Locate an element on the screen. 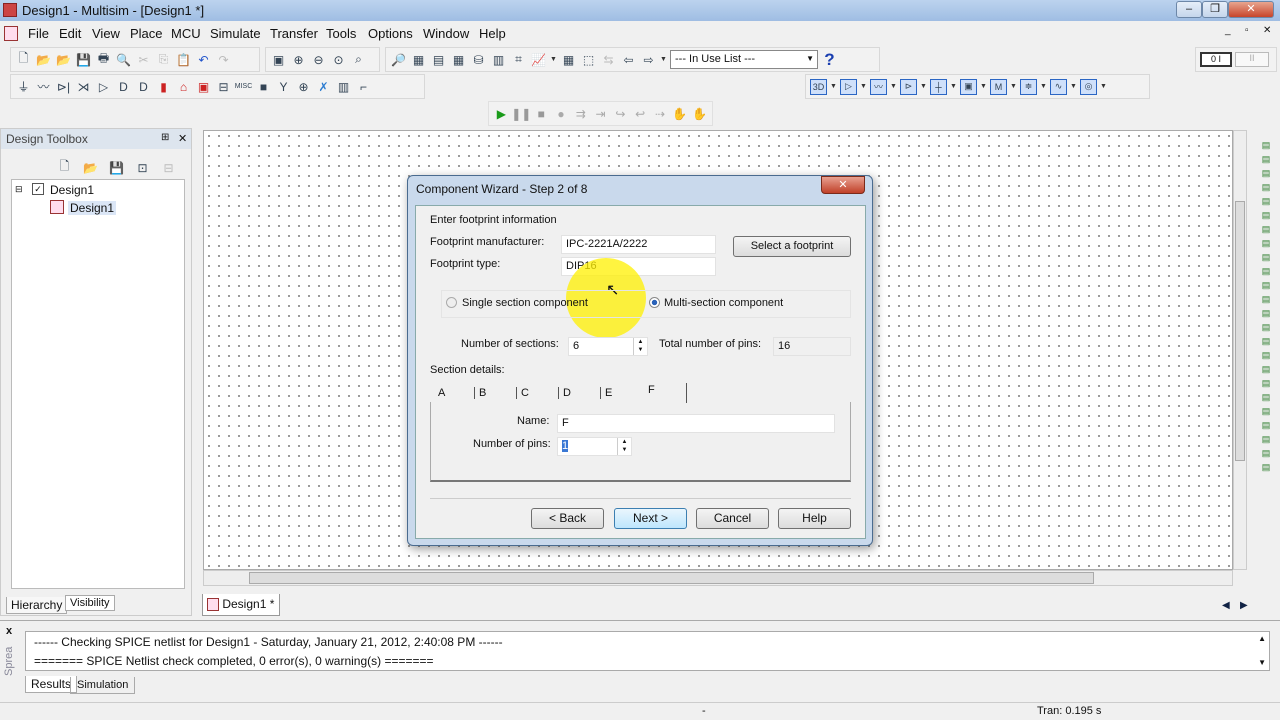  indicator-icon: ■ is located at coordinates (263, 86).